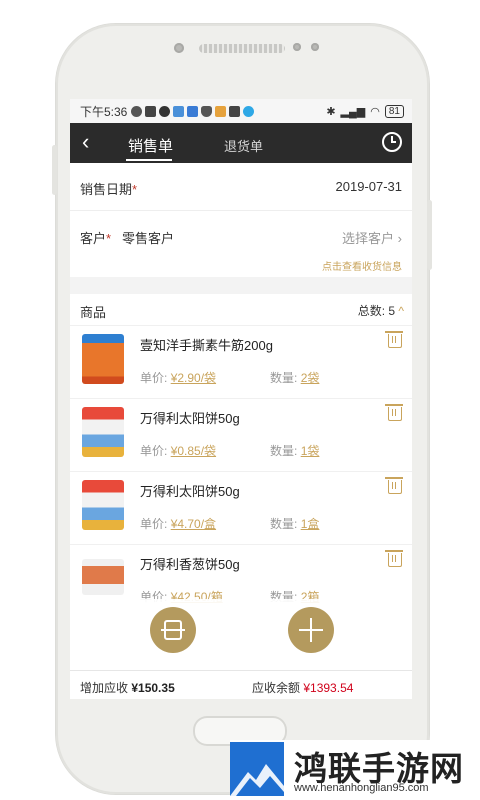 The image size is (480, 800). I want to click on status-bar: 下午5:36 ✱ ▂▄▆ ◠ 81, so click(241, 111).